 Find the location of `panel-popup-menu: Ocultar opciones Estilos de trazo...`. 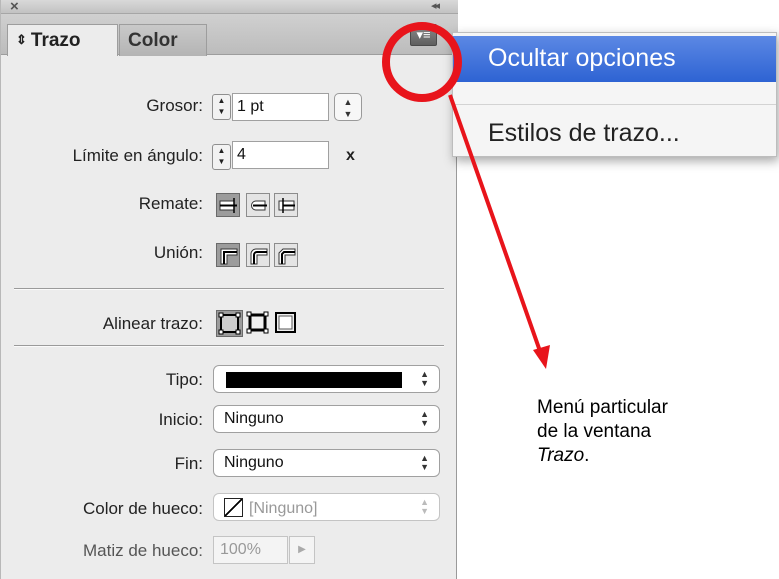

panel-popup-menu: Ocultar opciones Estilos de trazo... is located at coordinates (614, 94).